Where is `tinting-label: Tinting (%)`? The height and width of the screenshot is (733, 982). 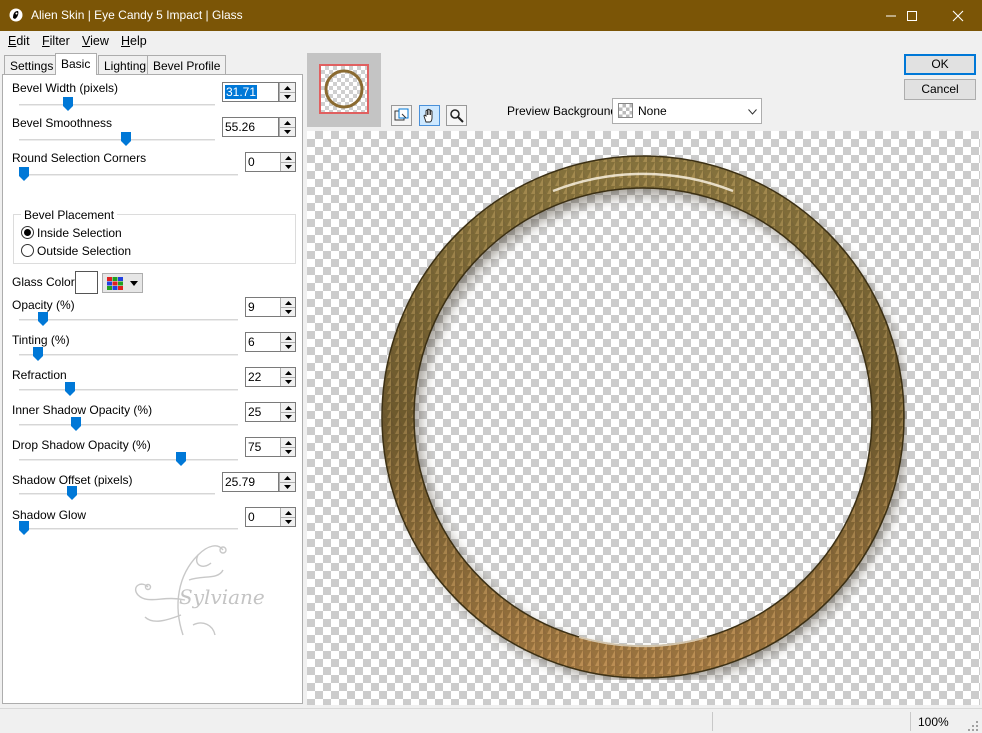
tinting-label: Tinting (%) is located at coordinates (41, 340).